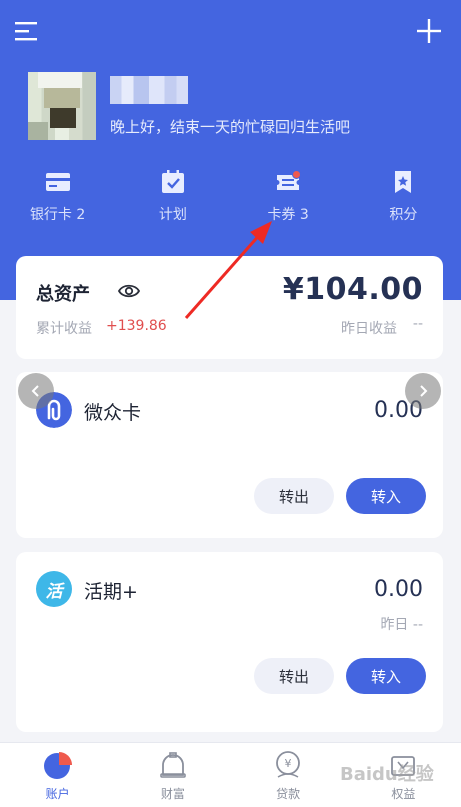 Image resolution: width=461 pixels, height=807 pixels. I want to click on baidu-watermark: Baidu经验, so click(387, 774).